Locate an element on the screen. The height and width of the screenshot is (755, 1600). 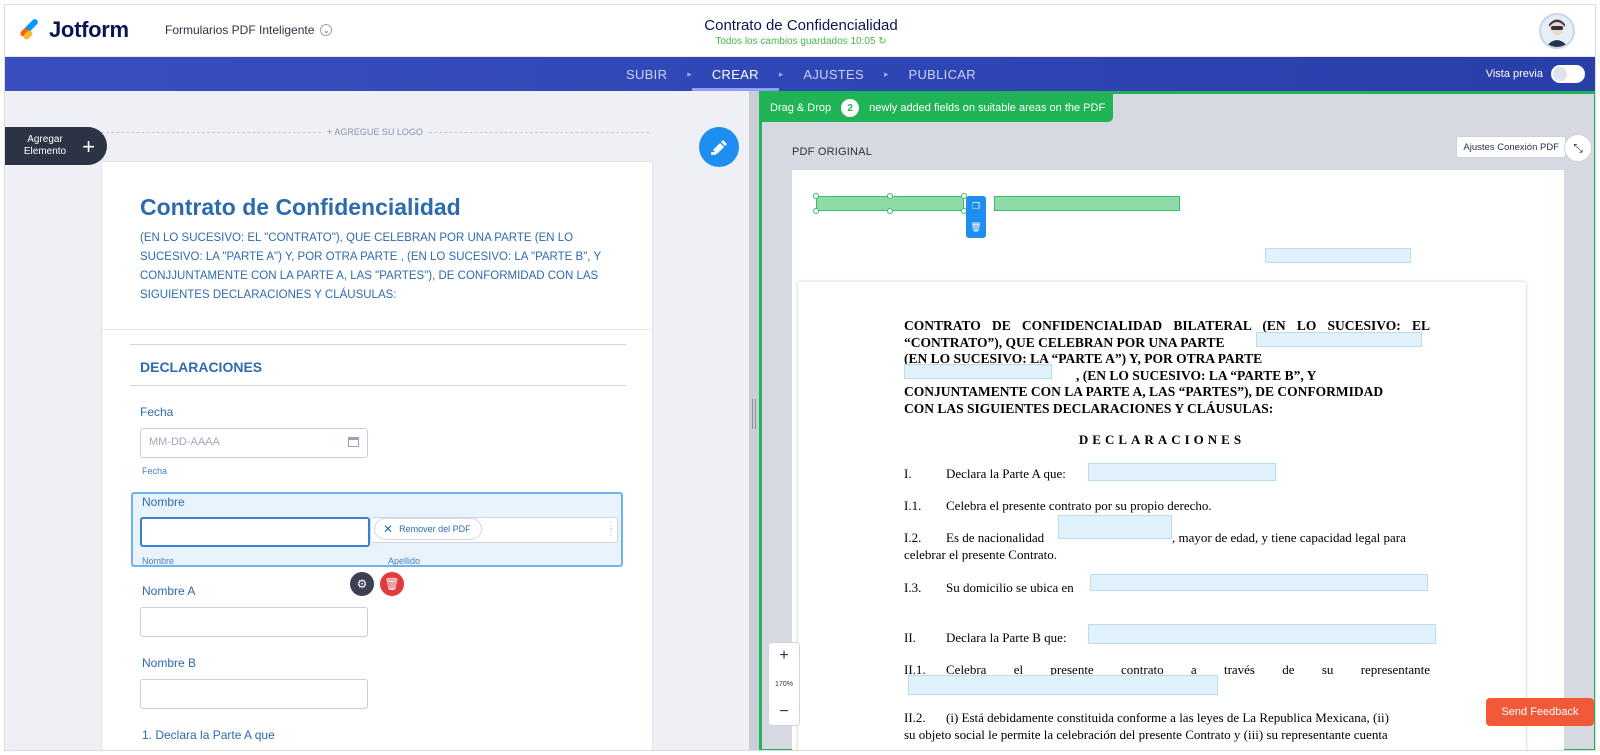
section-declaraciones: DECLARACIONES is located at coordinates (378, 365).